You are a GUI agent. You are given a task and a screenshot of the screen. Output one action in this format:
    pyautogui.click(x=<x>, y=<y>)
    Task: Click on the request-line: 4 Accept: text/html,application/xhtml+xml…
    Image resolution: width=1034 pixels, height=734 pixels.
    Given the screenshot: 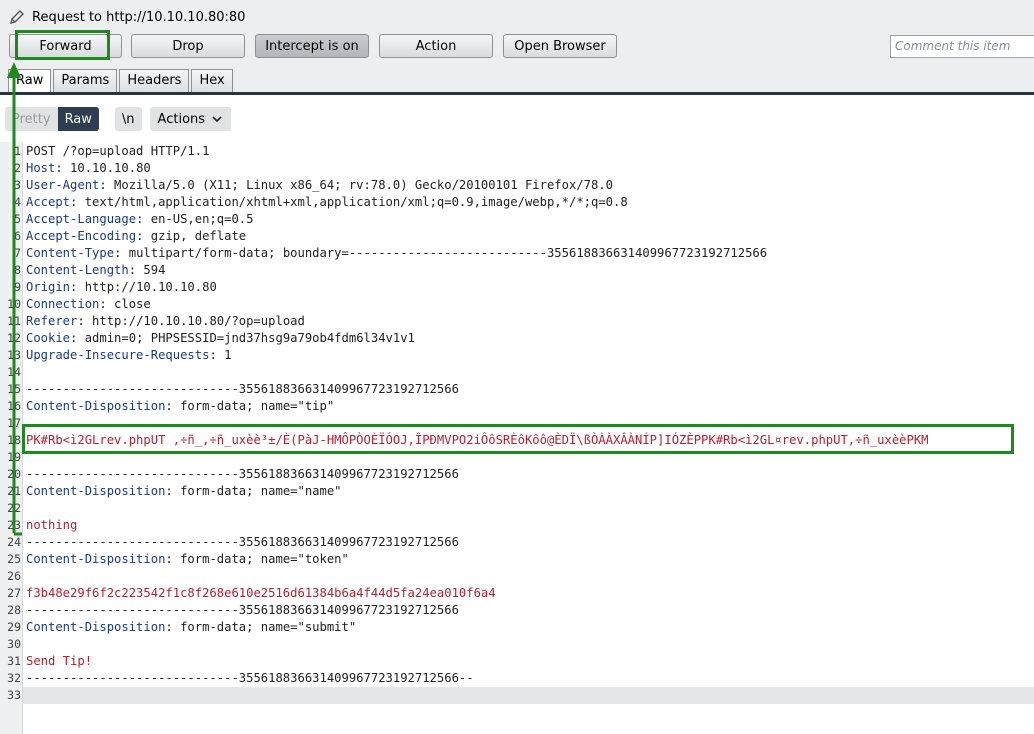 What is the action you would take?
    pyautogui.click(x=517, y=202)
    